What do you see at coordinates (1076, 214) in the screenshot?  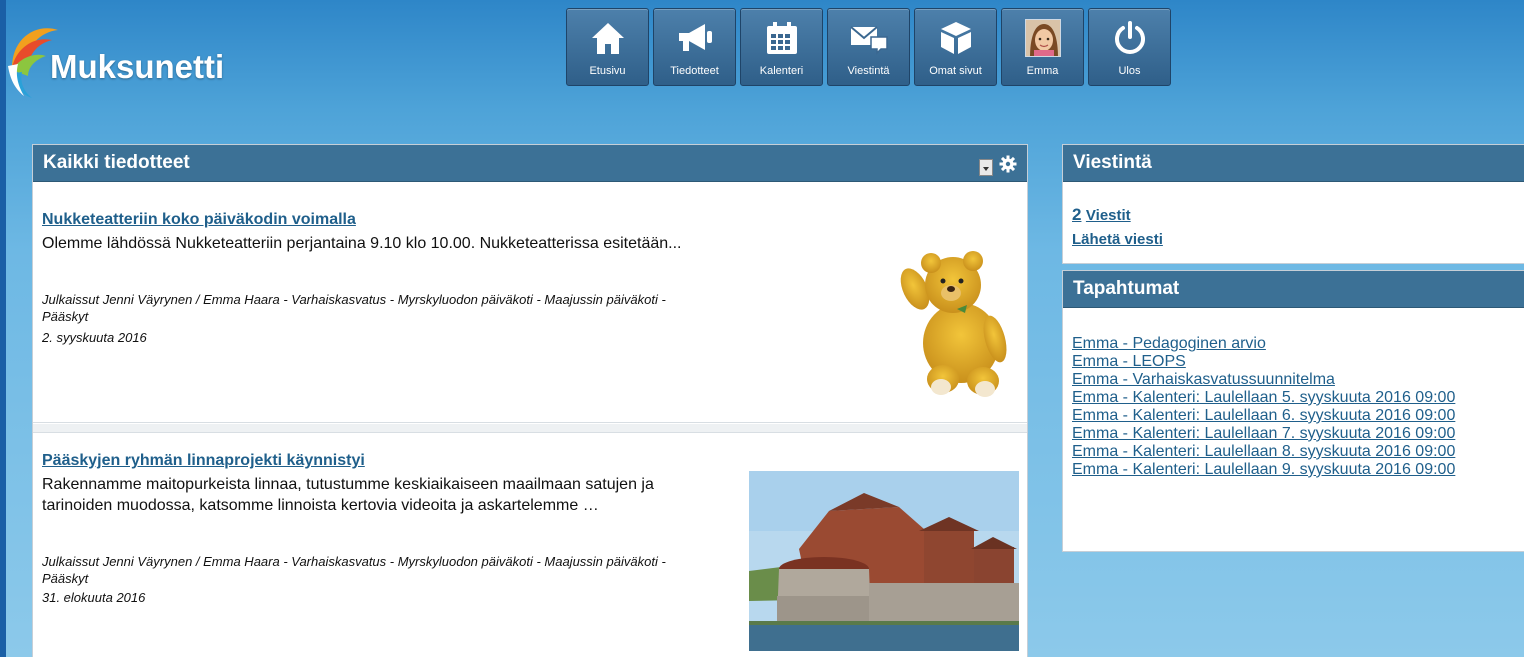 I see `message-count: 2` at bounding box center [1076, 214].